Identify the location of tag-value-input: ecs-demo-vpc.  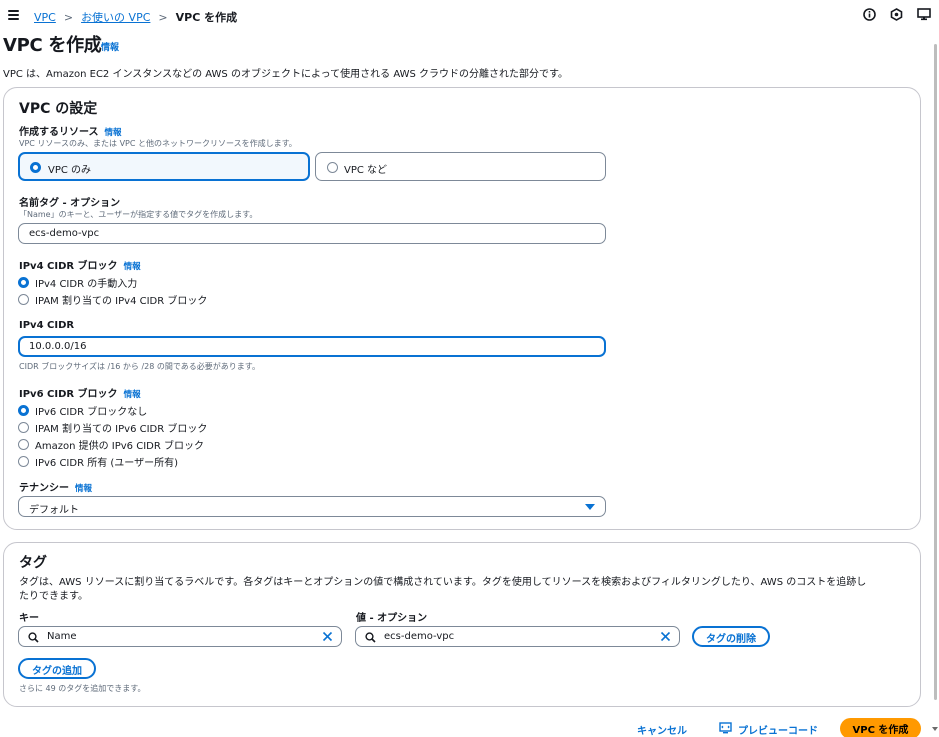
(517, 636).